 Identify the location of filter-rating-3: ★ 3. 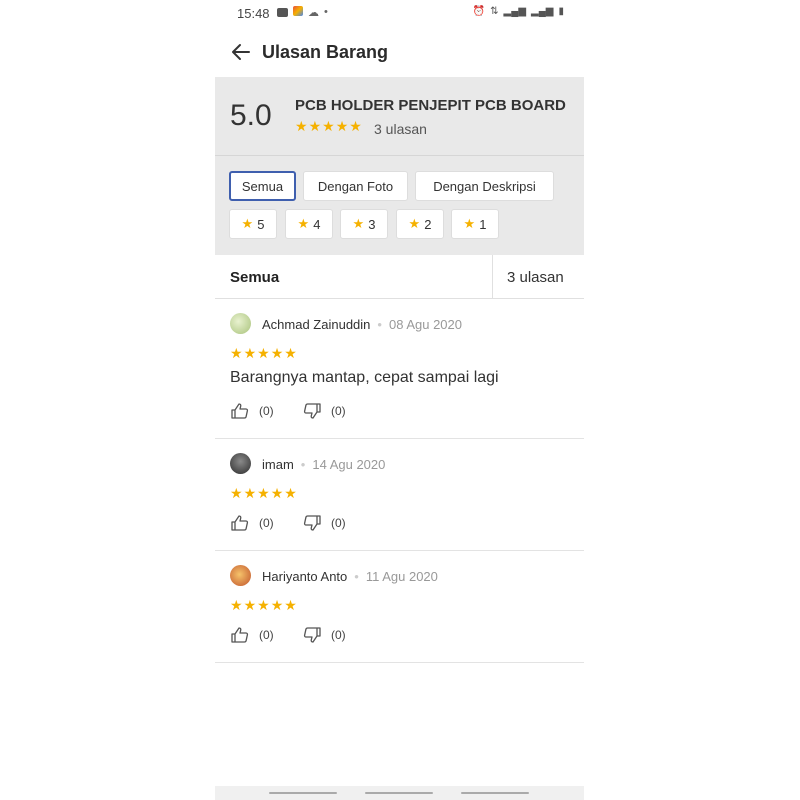
(364, 224).